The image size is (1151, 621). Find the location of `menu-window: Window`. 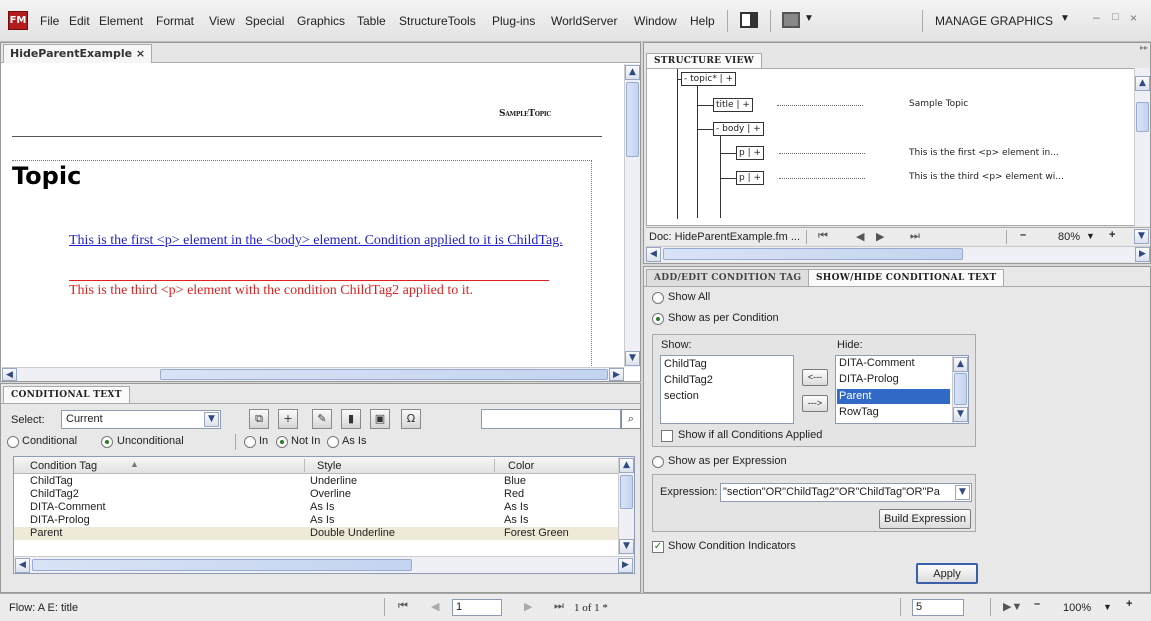

menu-window: Window is located at coordinates (655, 21).